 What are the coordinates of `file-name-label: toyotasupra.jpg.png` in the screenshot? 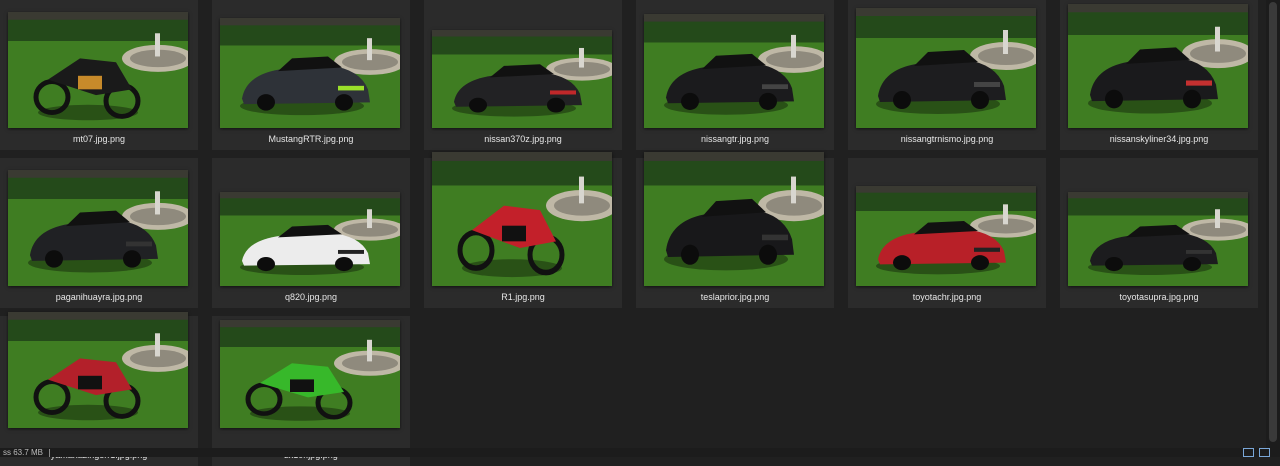 It's located at (1159, 297).